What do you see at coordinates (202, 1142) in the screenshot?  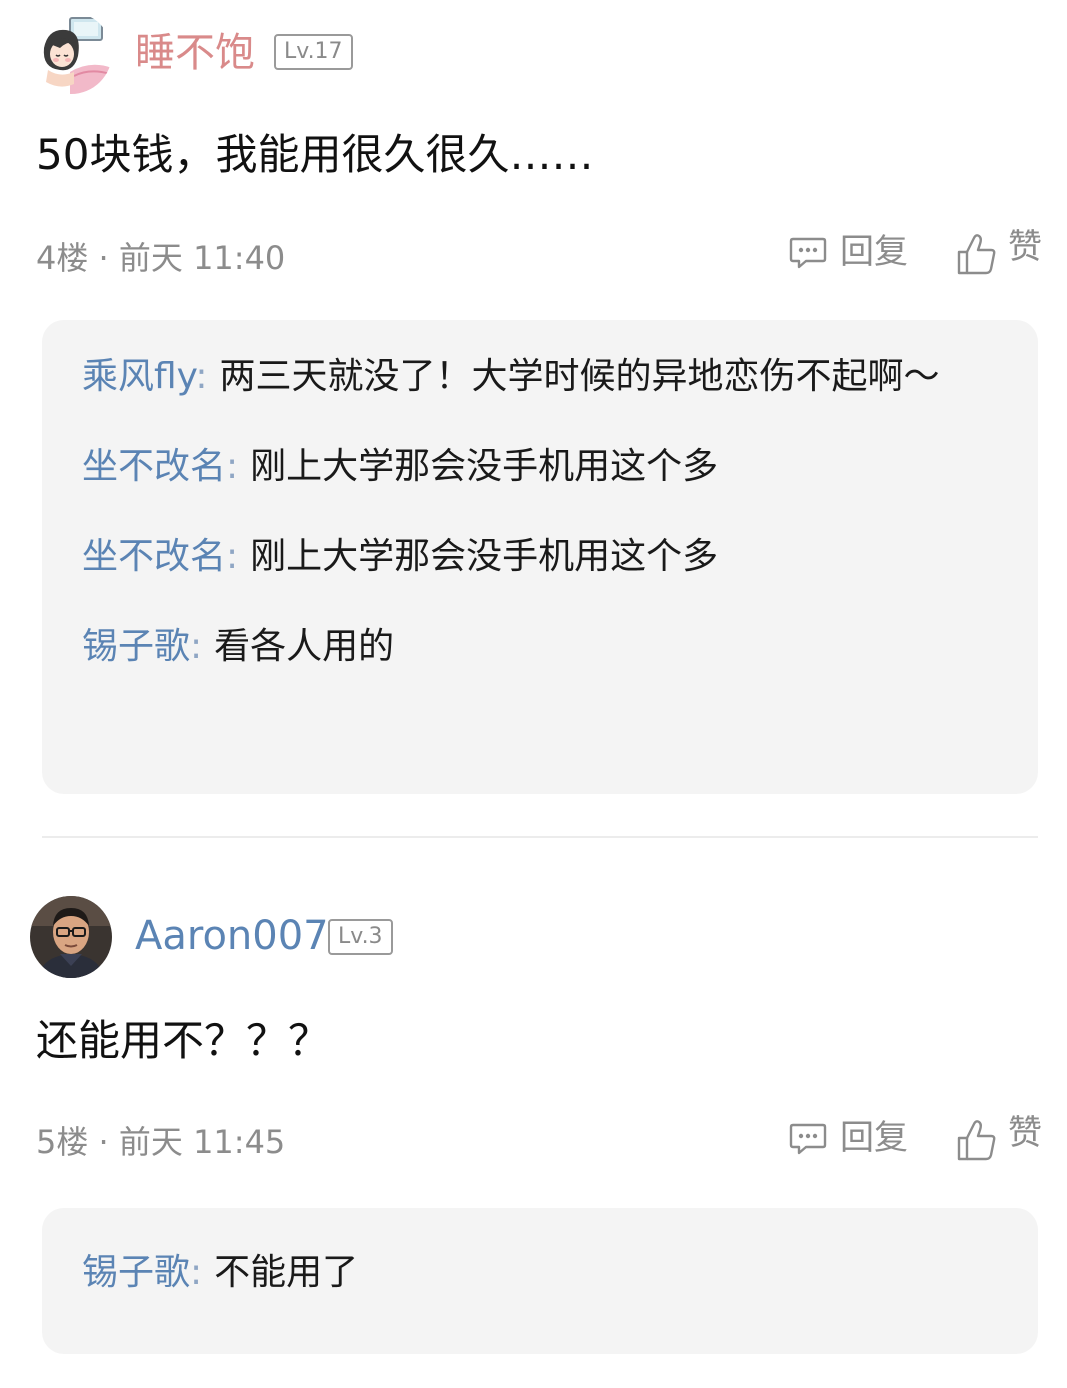 I see `post-time: 前天 11:45` at bounding box center [202, 1142].